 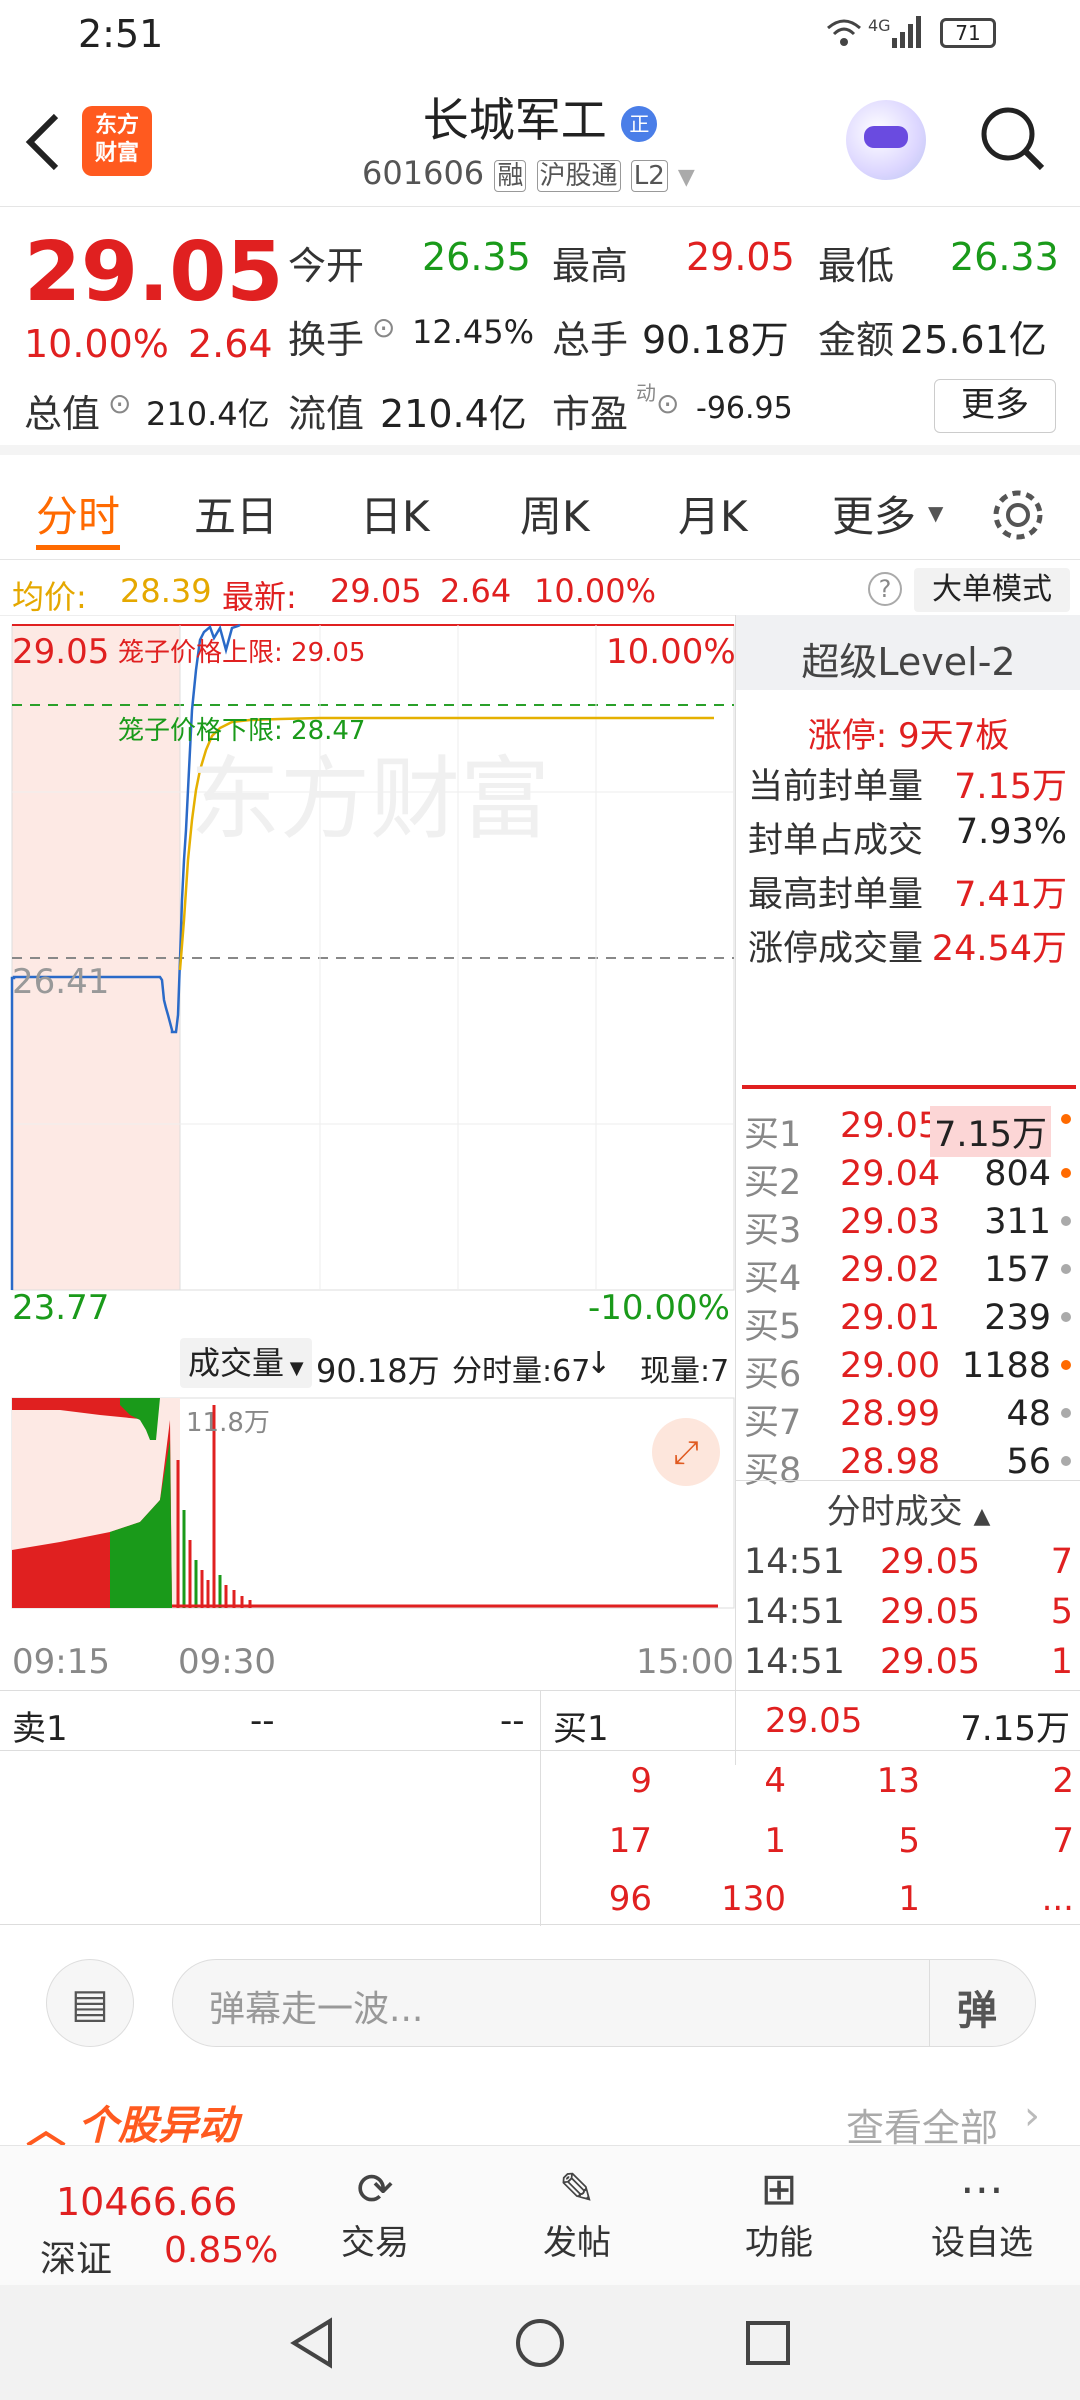 I want to click on time-start: 09:15, so click(x=61, y=1662).